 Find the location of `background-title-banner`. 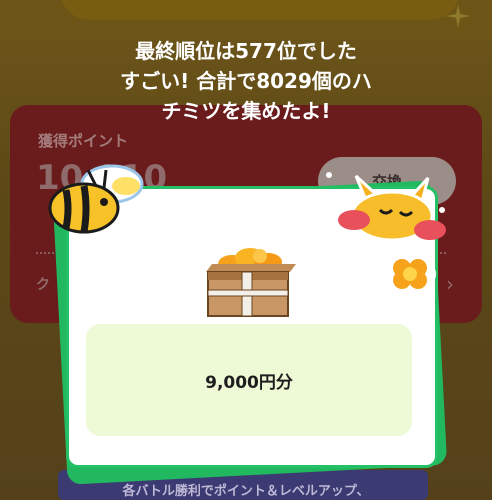

background-title-banner is located at coordinates (260, 10).